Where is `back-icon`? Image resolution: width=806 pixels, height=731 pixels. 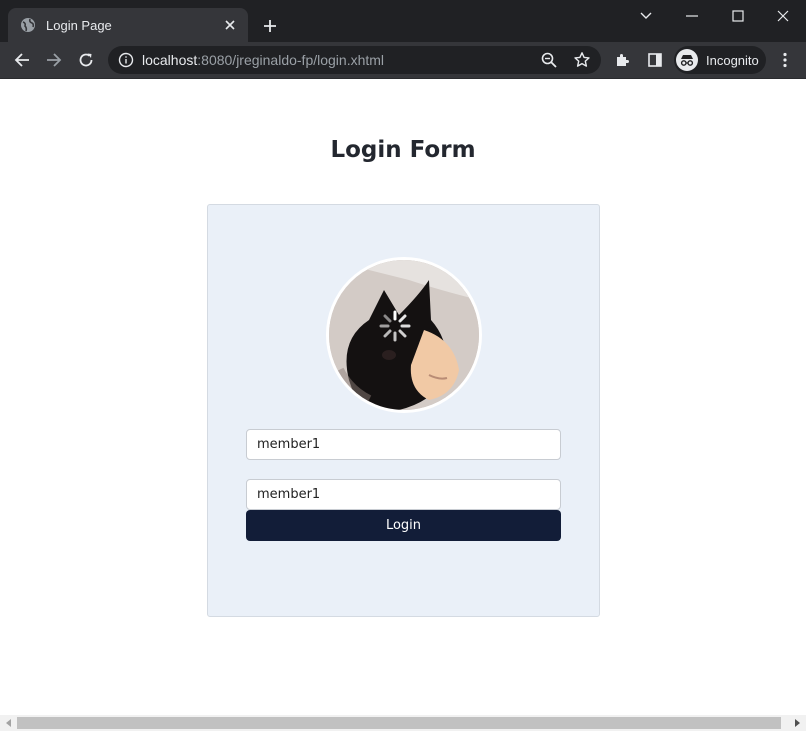
back-icon is located at coordinates (22, 60).